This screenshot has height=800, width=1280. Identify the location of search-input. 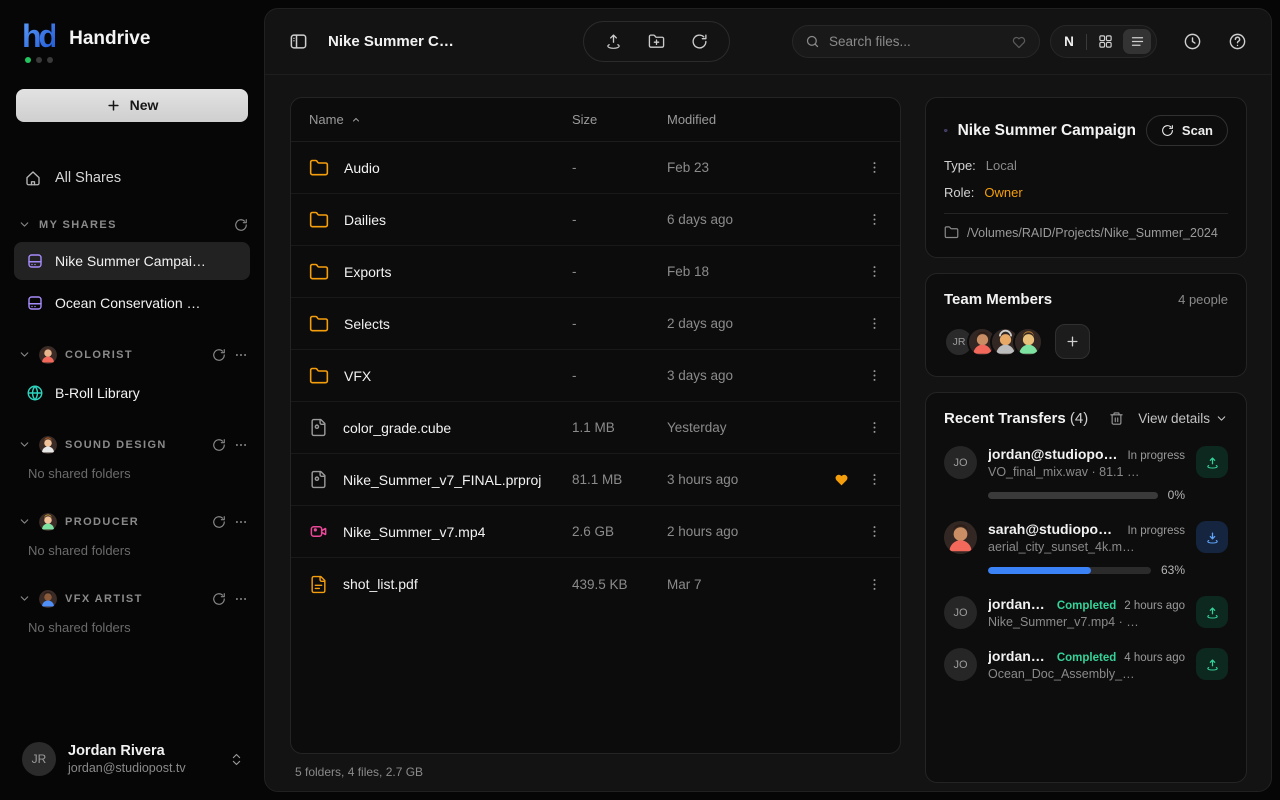
(915, 41).